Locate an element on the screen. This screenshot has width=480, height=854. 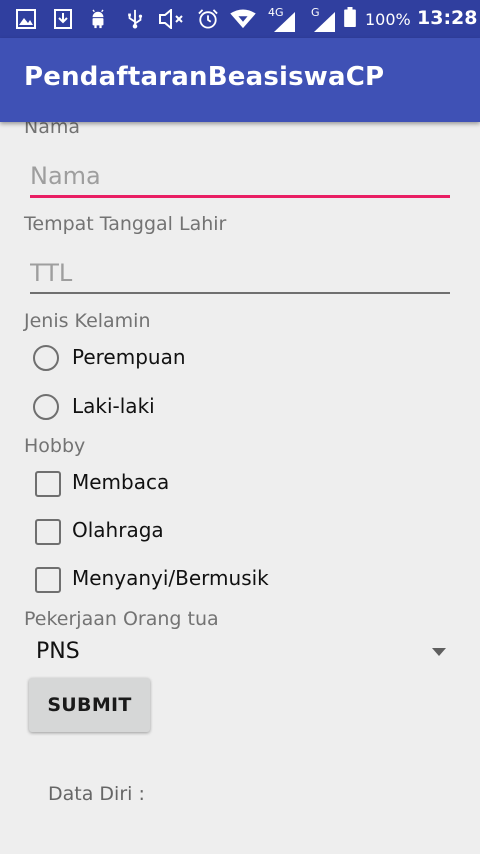
checkbox-menyanyi: Menyanyi/Bermusik is located at coordinates (182, 581).